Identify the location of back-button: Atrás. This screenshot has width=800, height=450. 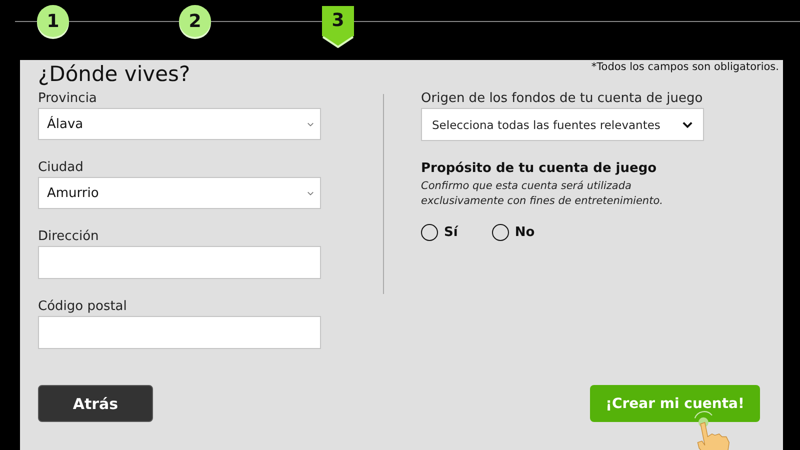
(95, 403).